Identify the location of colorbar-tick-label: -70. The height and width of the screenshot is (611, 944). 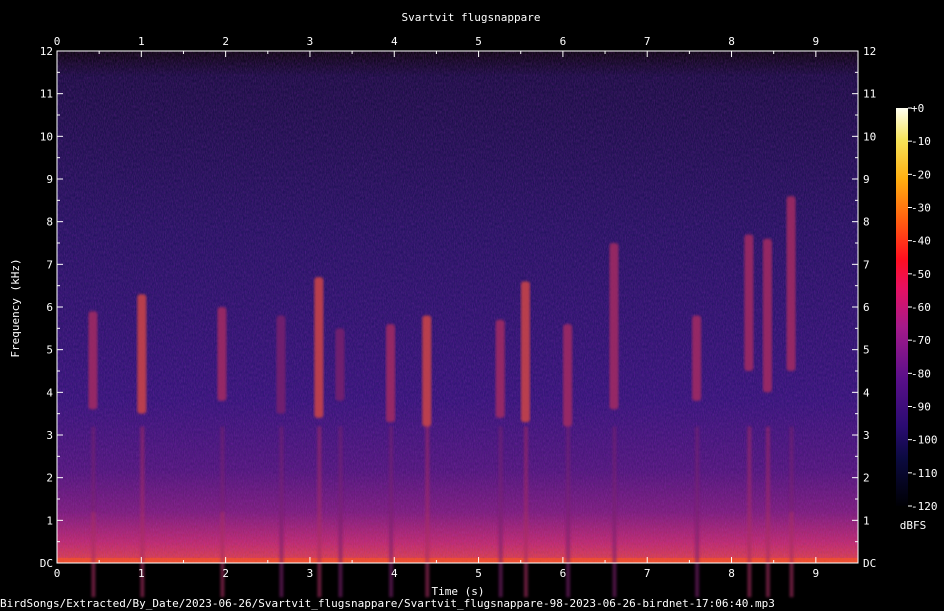
(921, 340).